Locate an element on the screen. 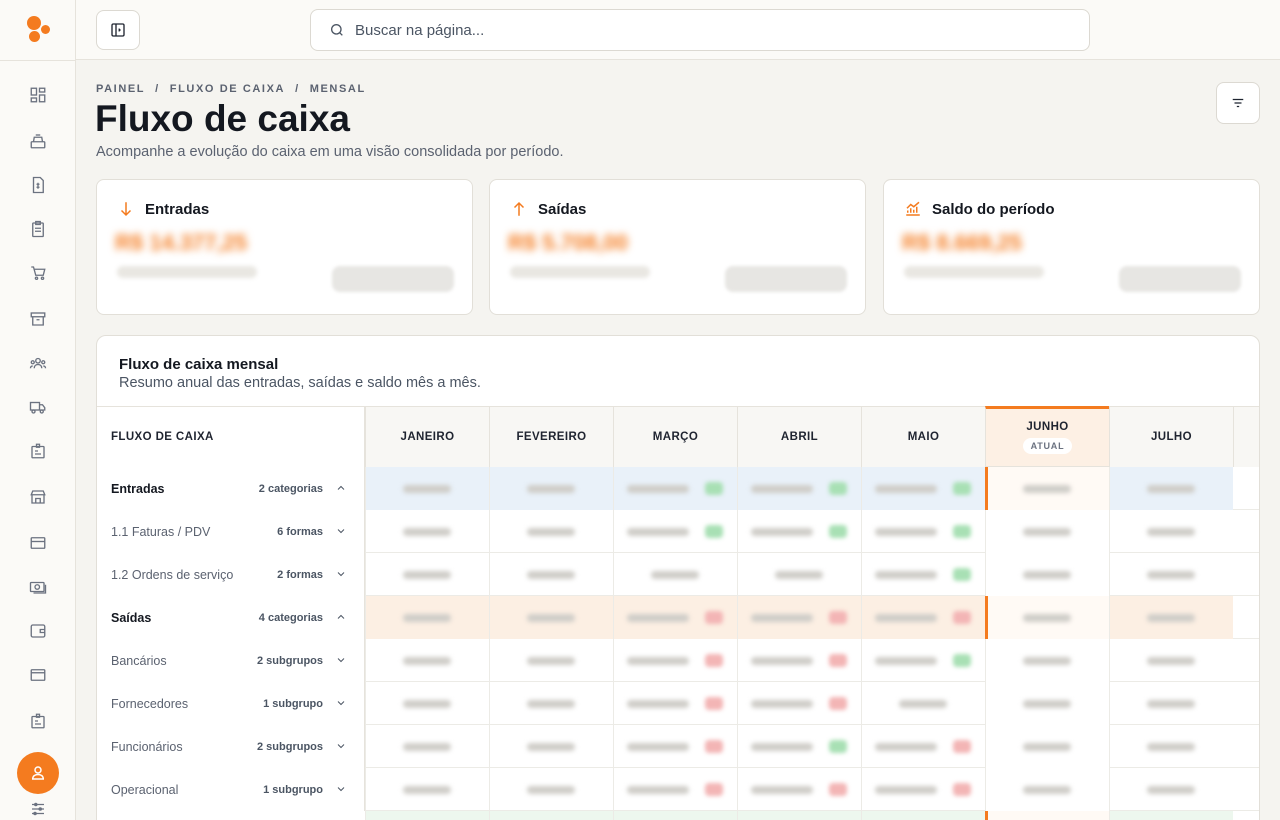  header-fluxo-de-caixa: FLUXO DE CAIXA is located at coordinates (231, 437).